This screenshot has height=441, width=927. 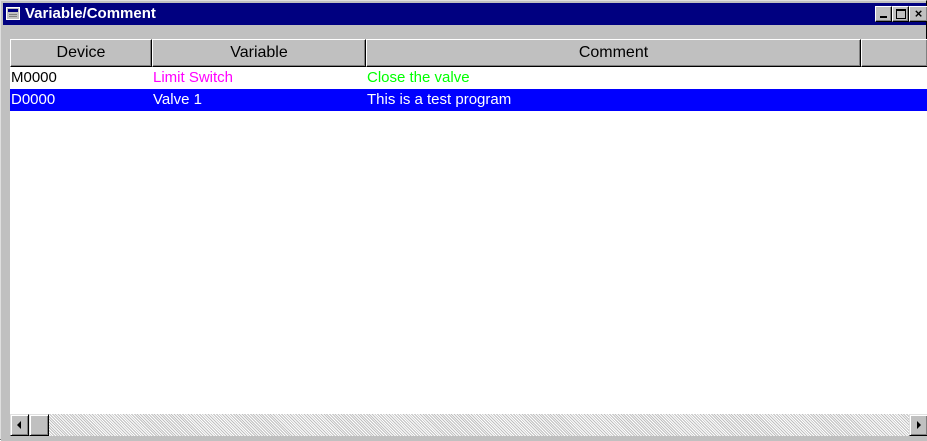 What do you see at coordinates (464, 438) in the screenshot?
I see `window-bottom-border` at bounding box center [464, 438].